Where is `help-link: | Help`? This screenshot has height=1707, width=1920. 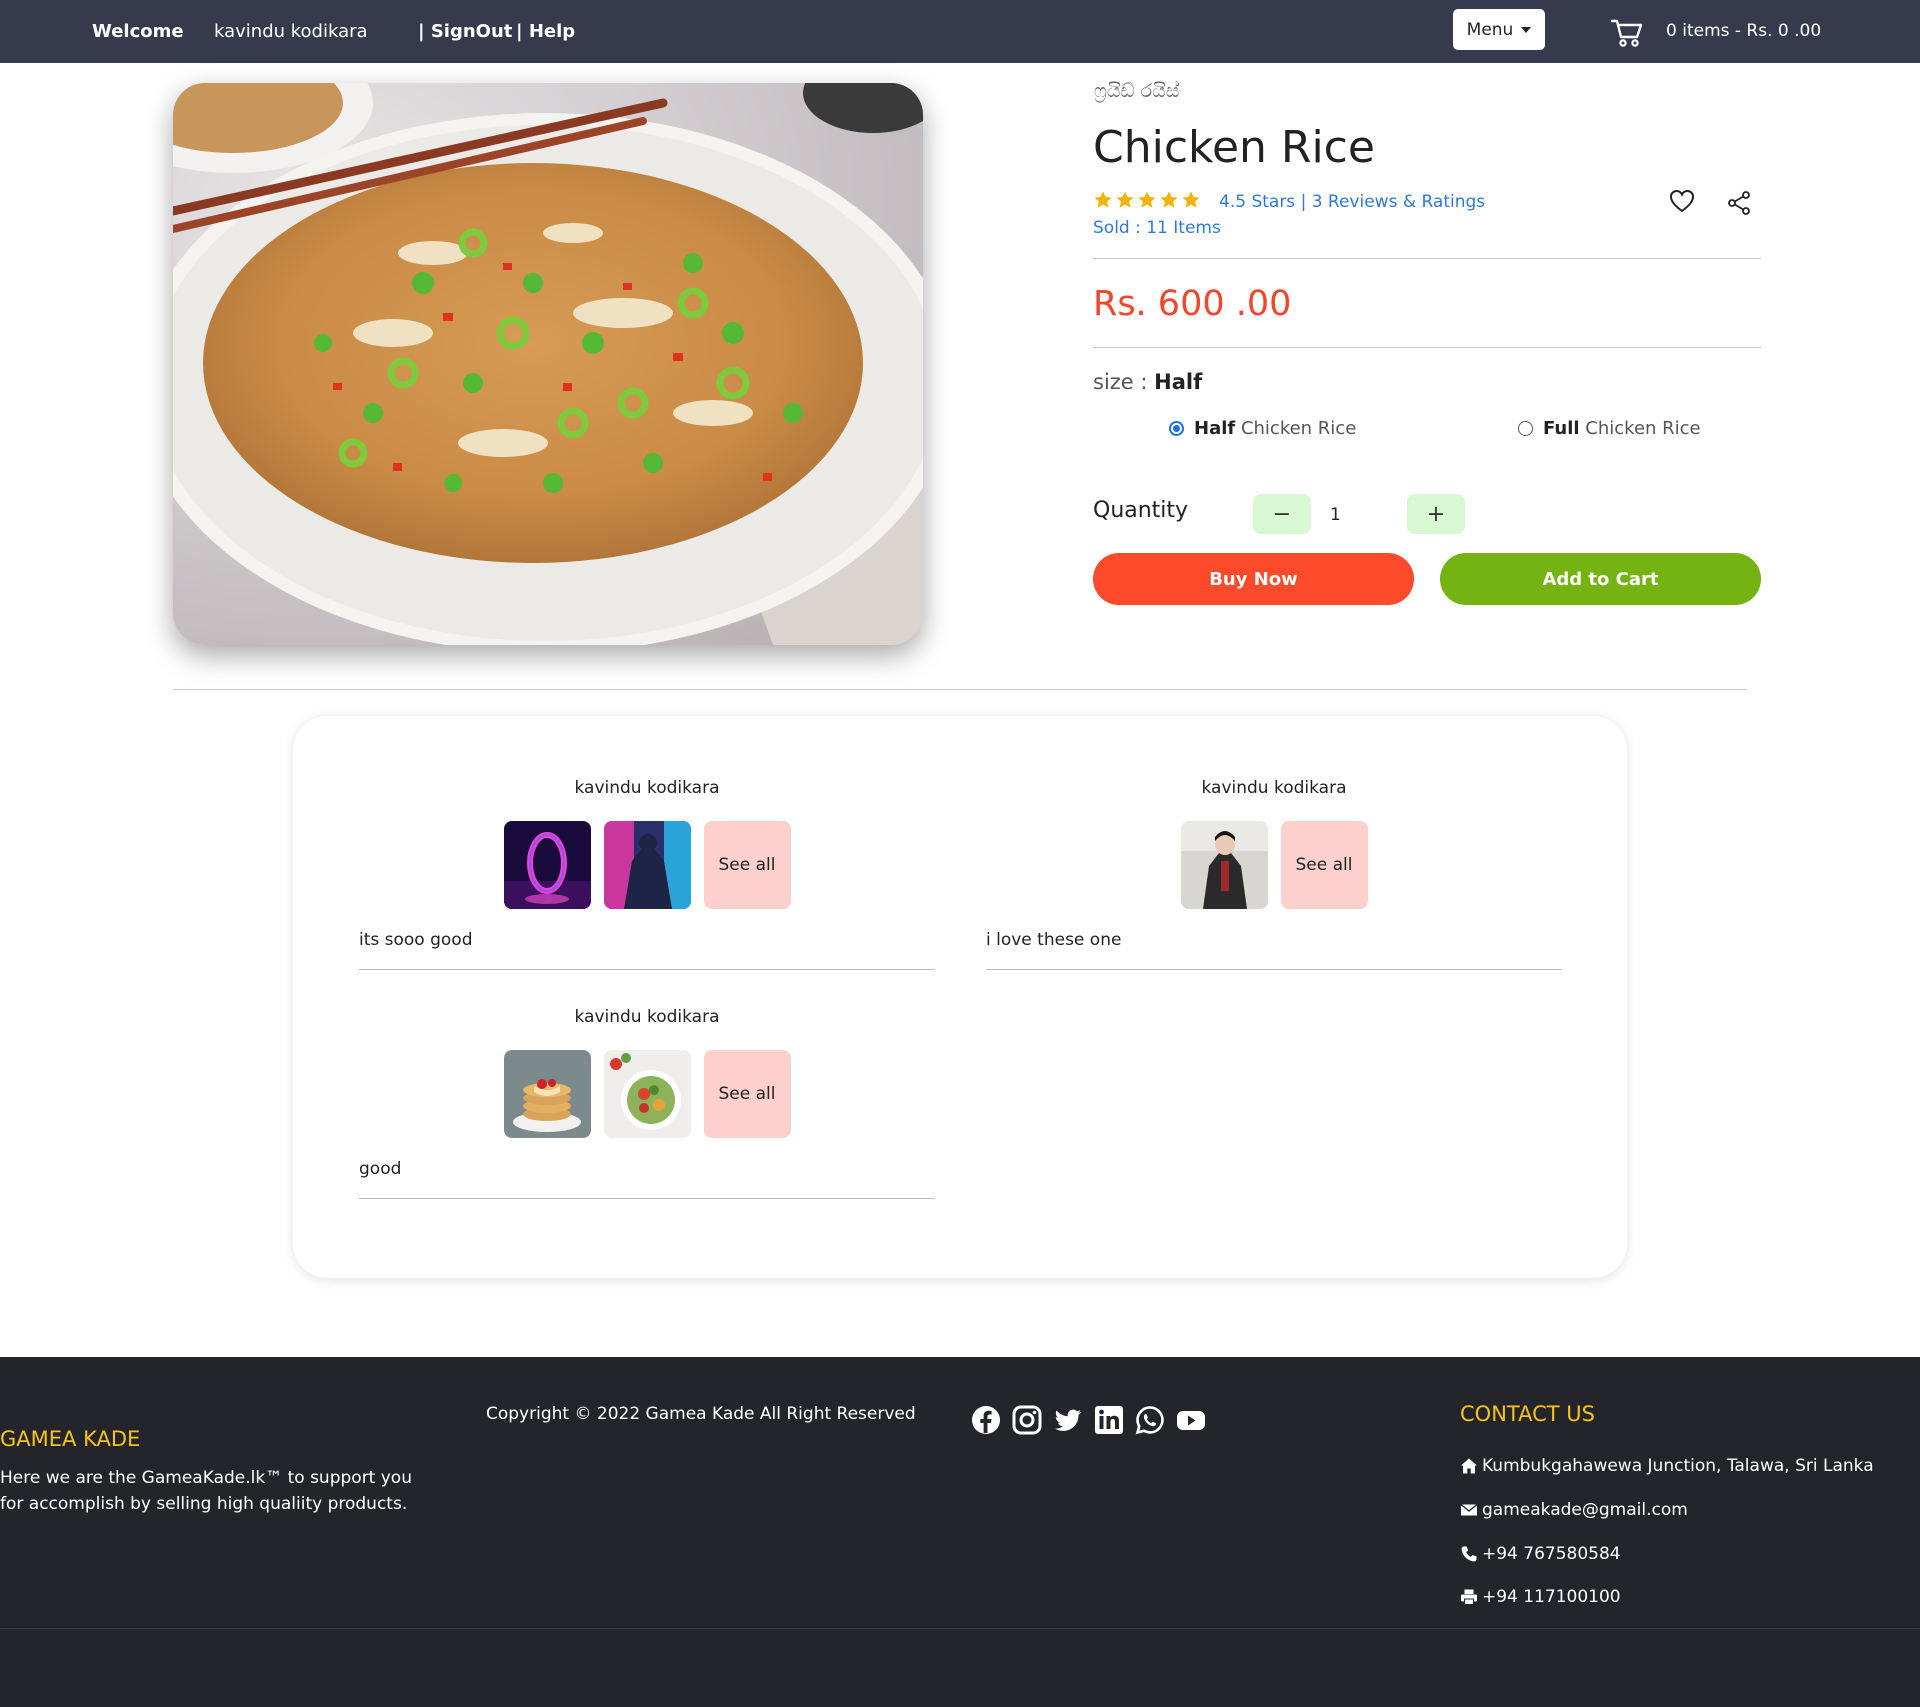 help-link: | Help is located at coordinates (545, 31).